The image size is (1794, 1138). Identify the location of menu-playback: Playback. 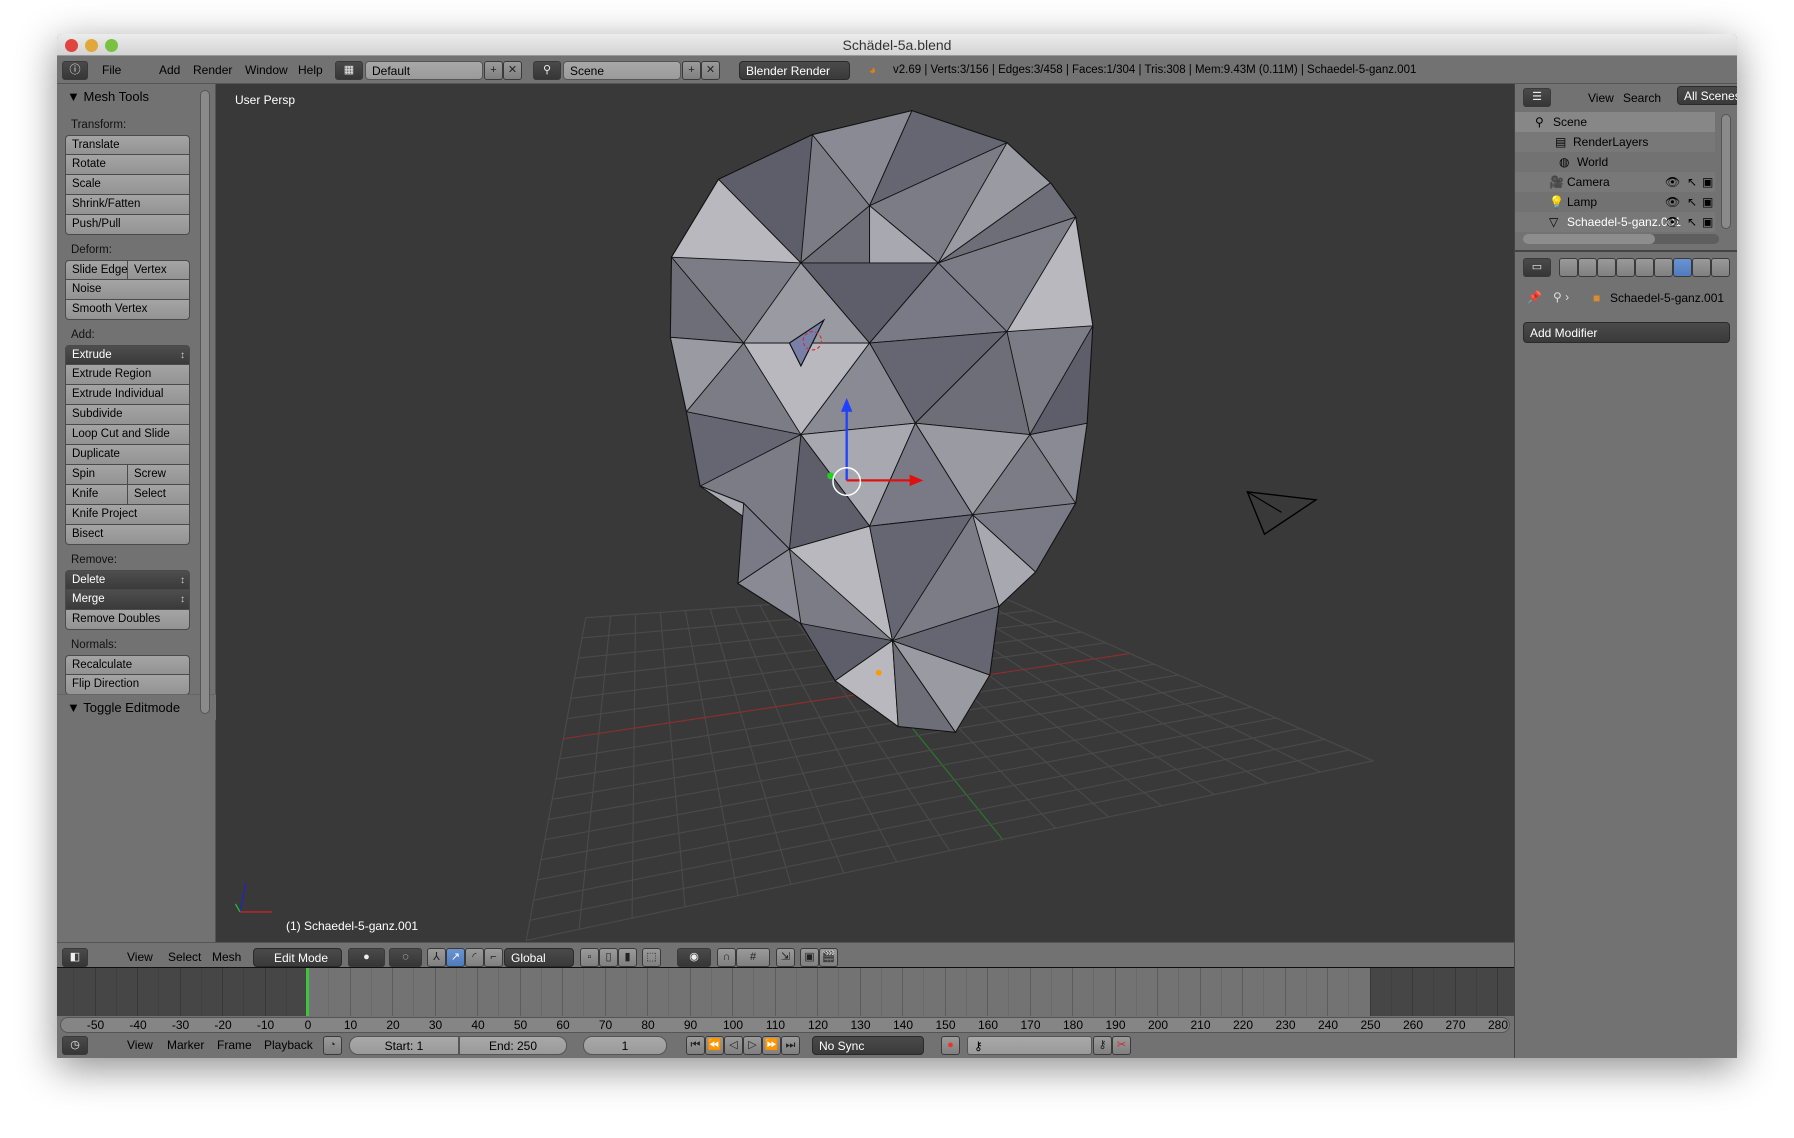
(288, 1045).